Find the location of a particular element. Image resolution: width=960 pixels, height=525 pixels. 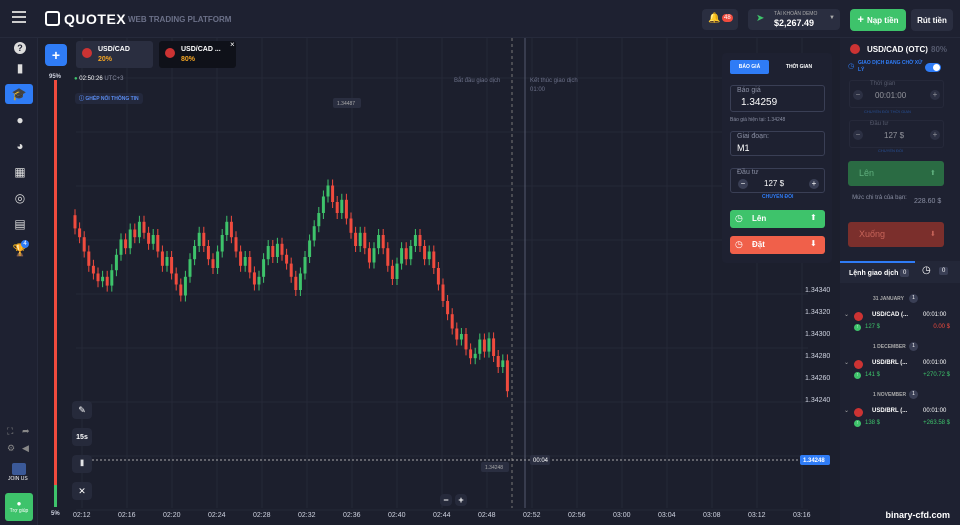

invest-field-value: 127 $ is located at coordinates (894, 135).